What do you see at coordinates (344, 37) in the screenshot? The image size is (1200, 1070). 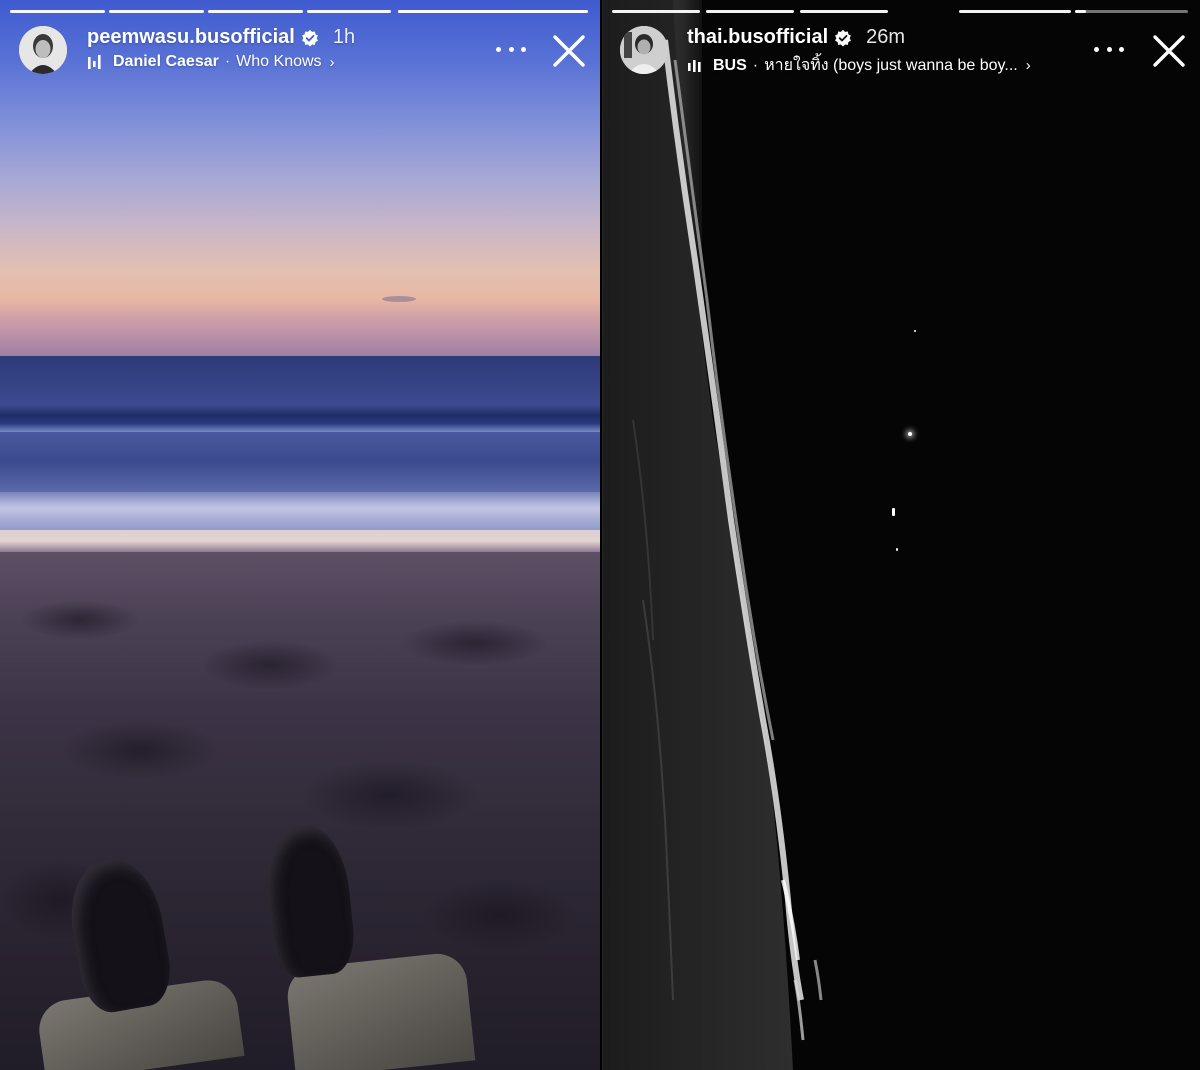 I see `story-time: 1h` at bounding box center [344, 37].